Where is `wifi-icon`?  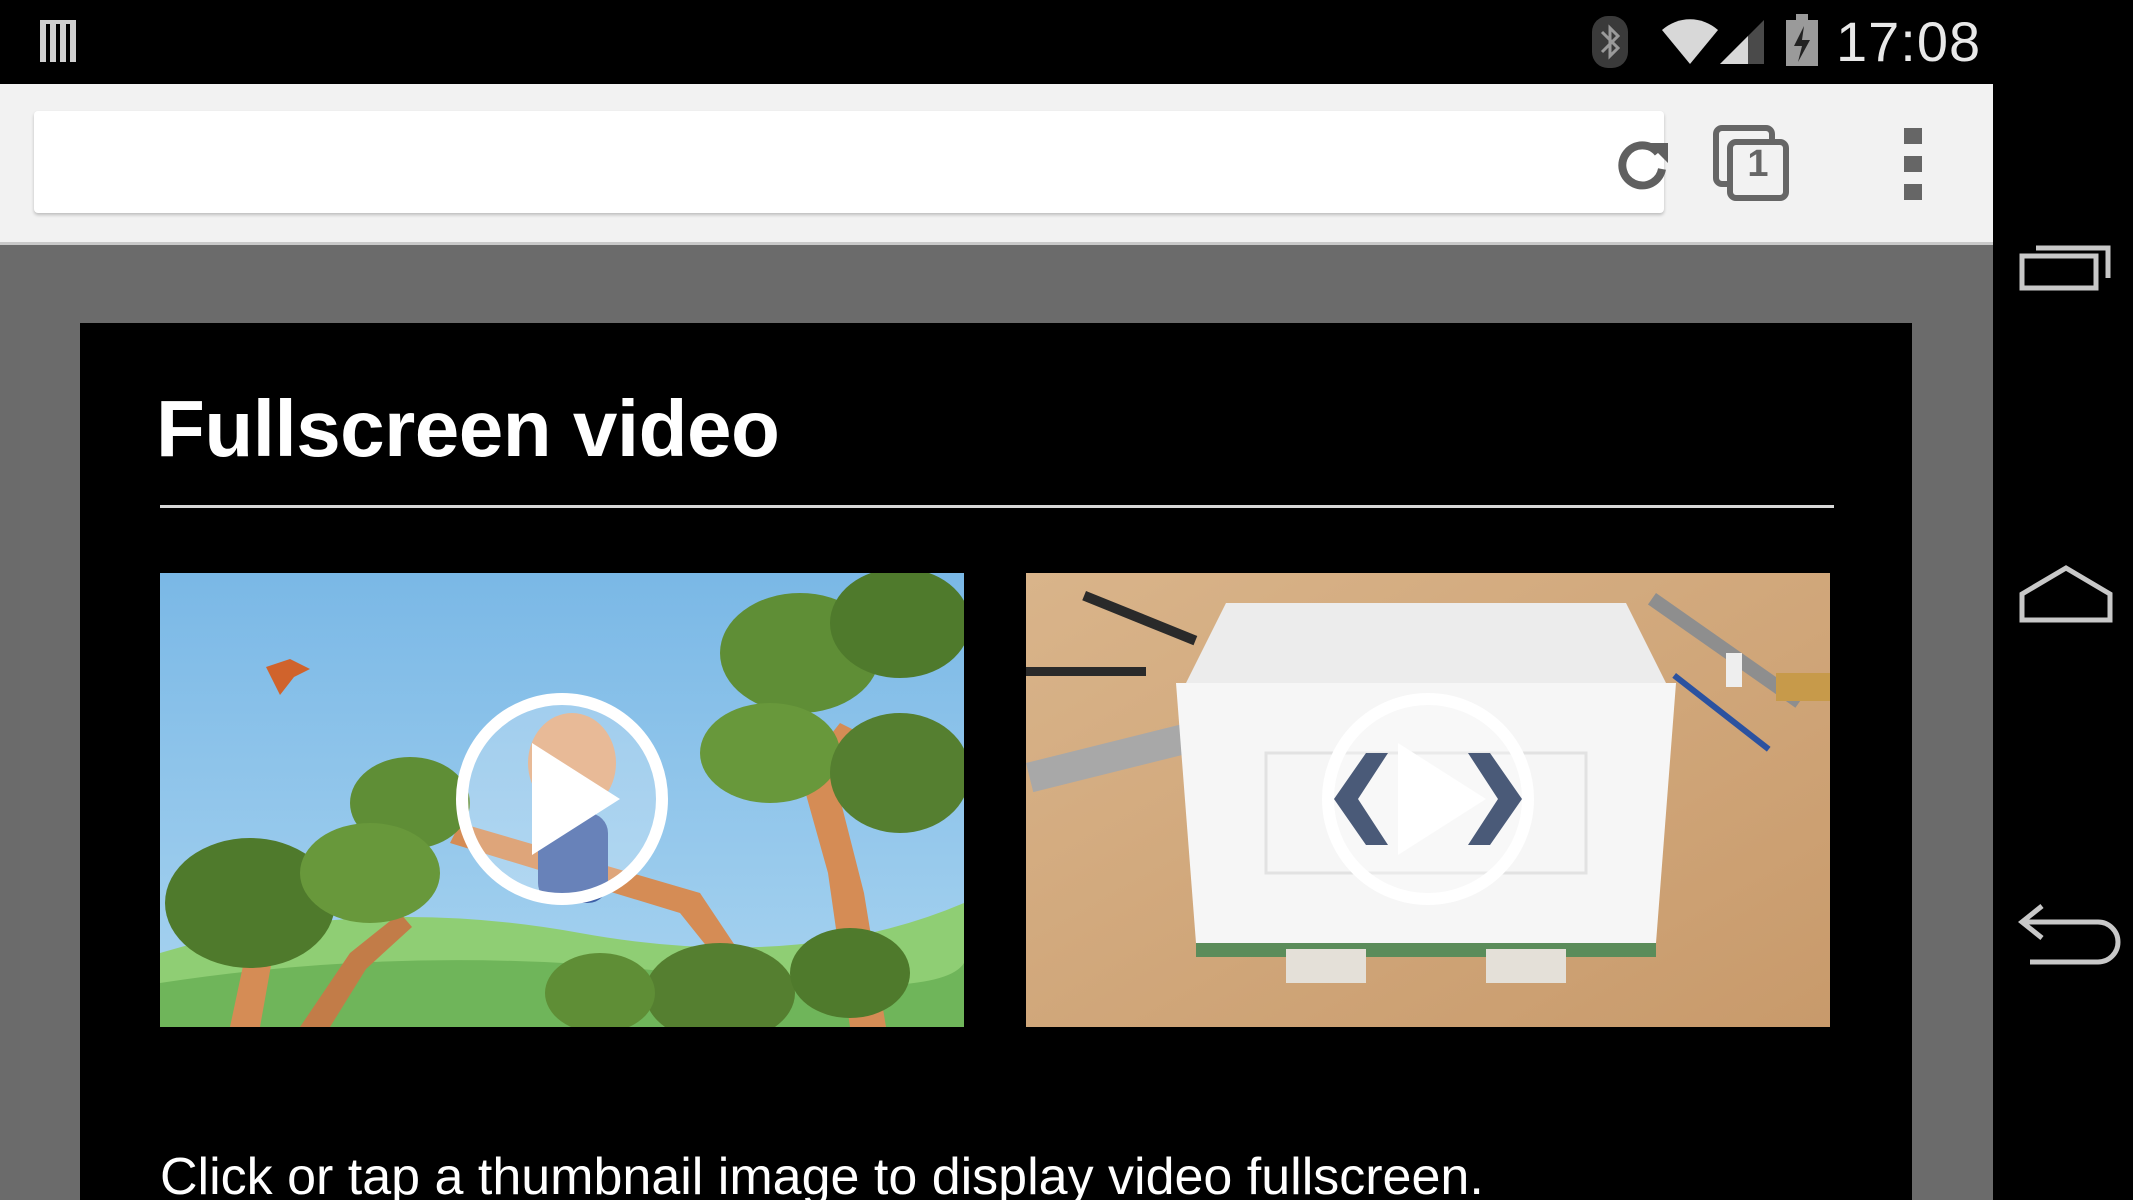
wifi-icon is located at coordinates (1690, 41).